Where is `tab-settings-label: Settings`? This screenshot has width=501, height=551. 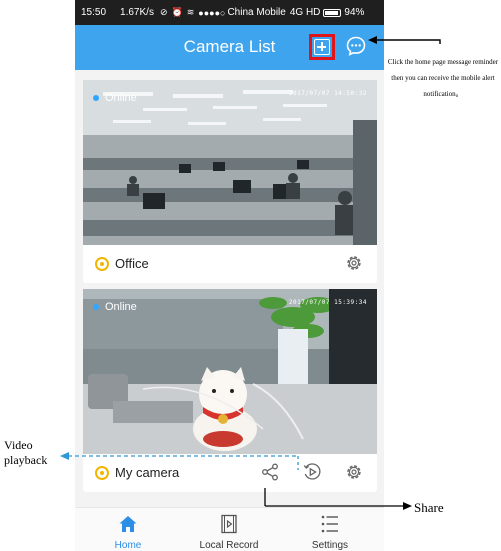 tab-settings-label: Settings is located at coordinates (330, 545).